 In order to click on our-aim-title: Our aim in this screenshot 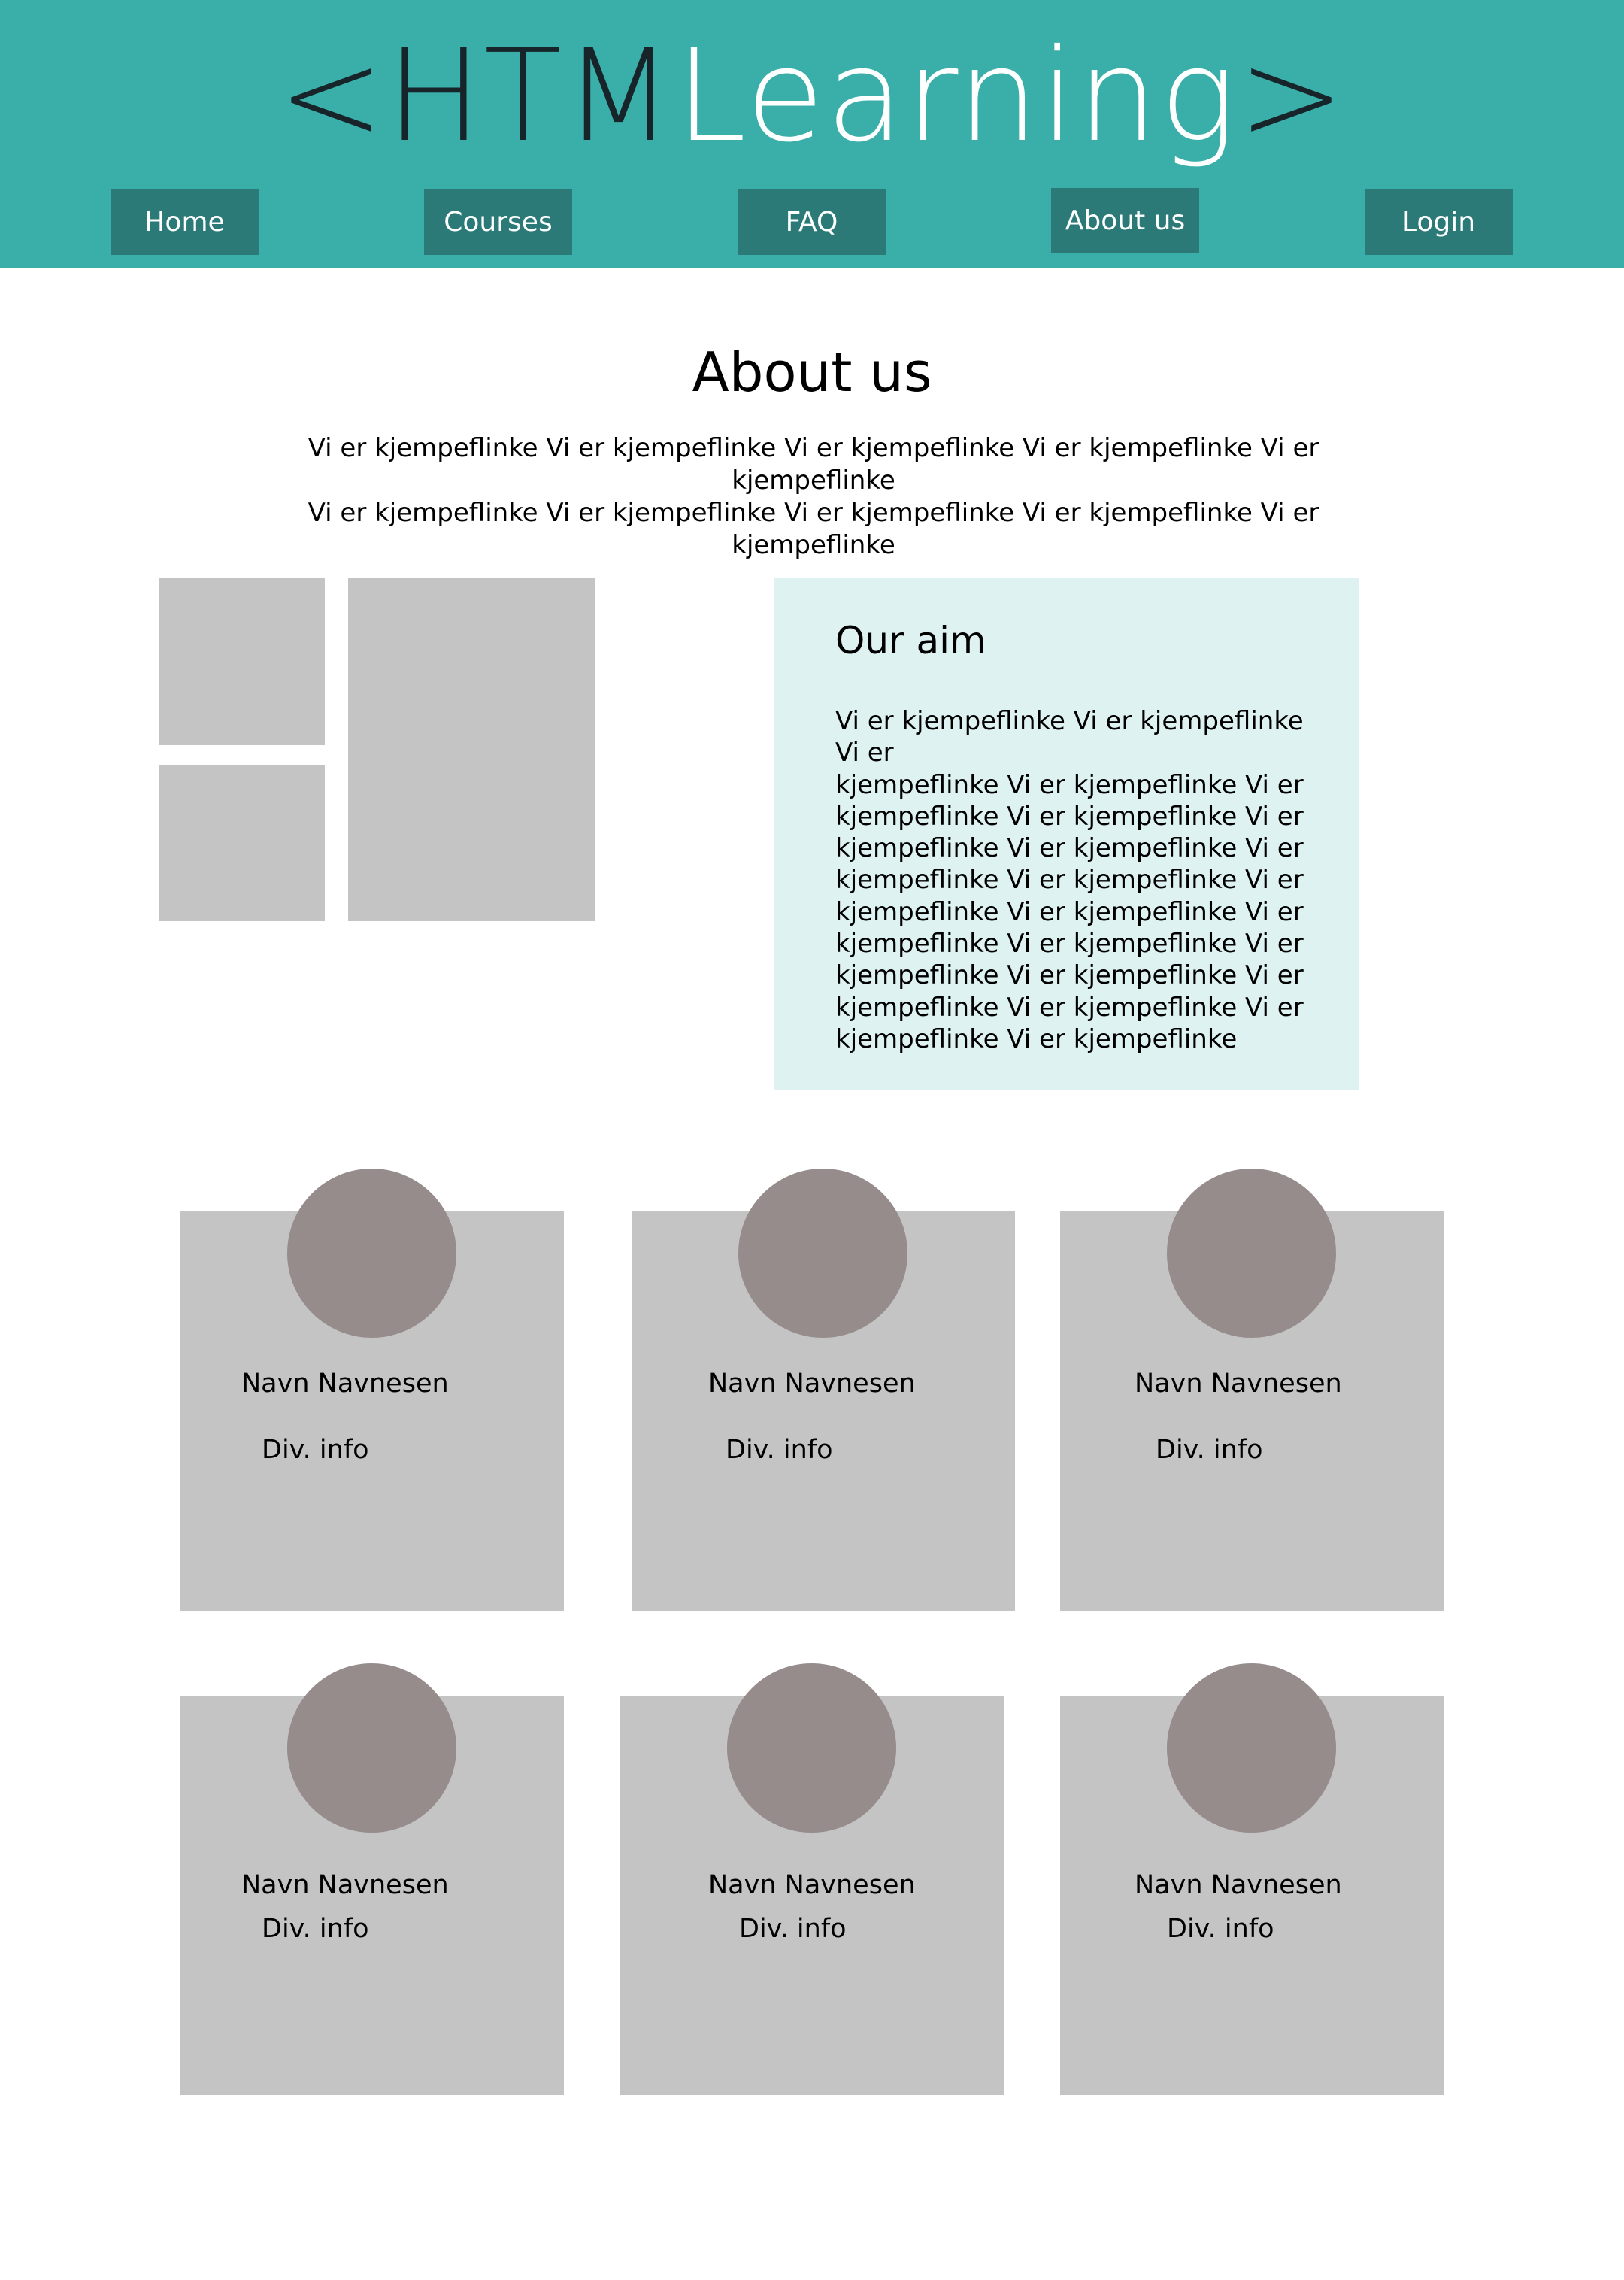, I will do `click(910, 640)`.